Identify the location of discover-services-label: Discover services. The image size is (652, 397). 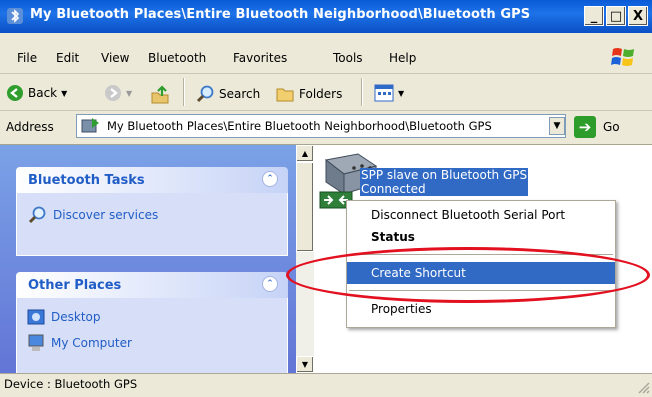
(106, 215).